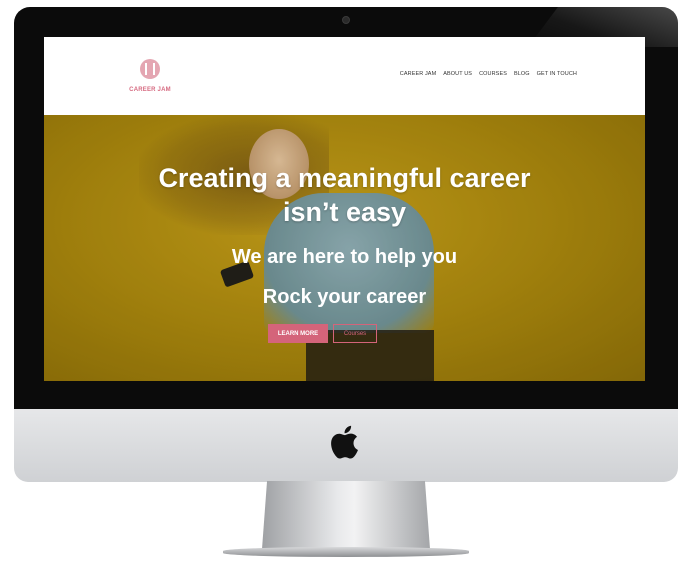 This screenshot has width=692, height=575. What do you see at coordinates (344, 297) in the screenshot?
I see `hero-subtitle-2: Rock your career` at bounding box center [344, 297].